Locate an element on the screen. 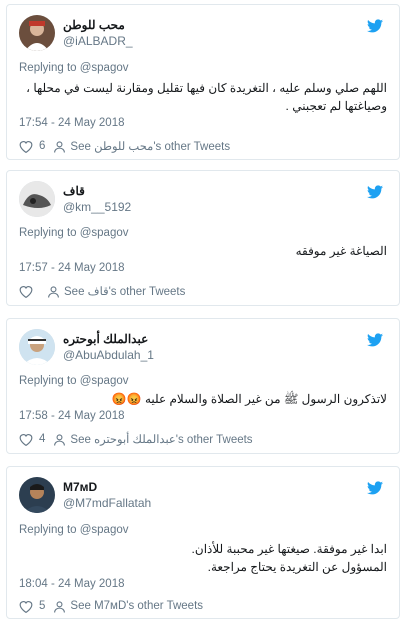 Image resolution: width=404 pixels, height=623 pixels. author-names: M7ᴍD @M7mdFallatah is located at coordinates (107, 495).